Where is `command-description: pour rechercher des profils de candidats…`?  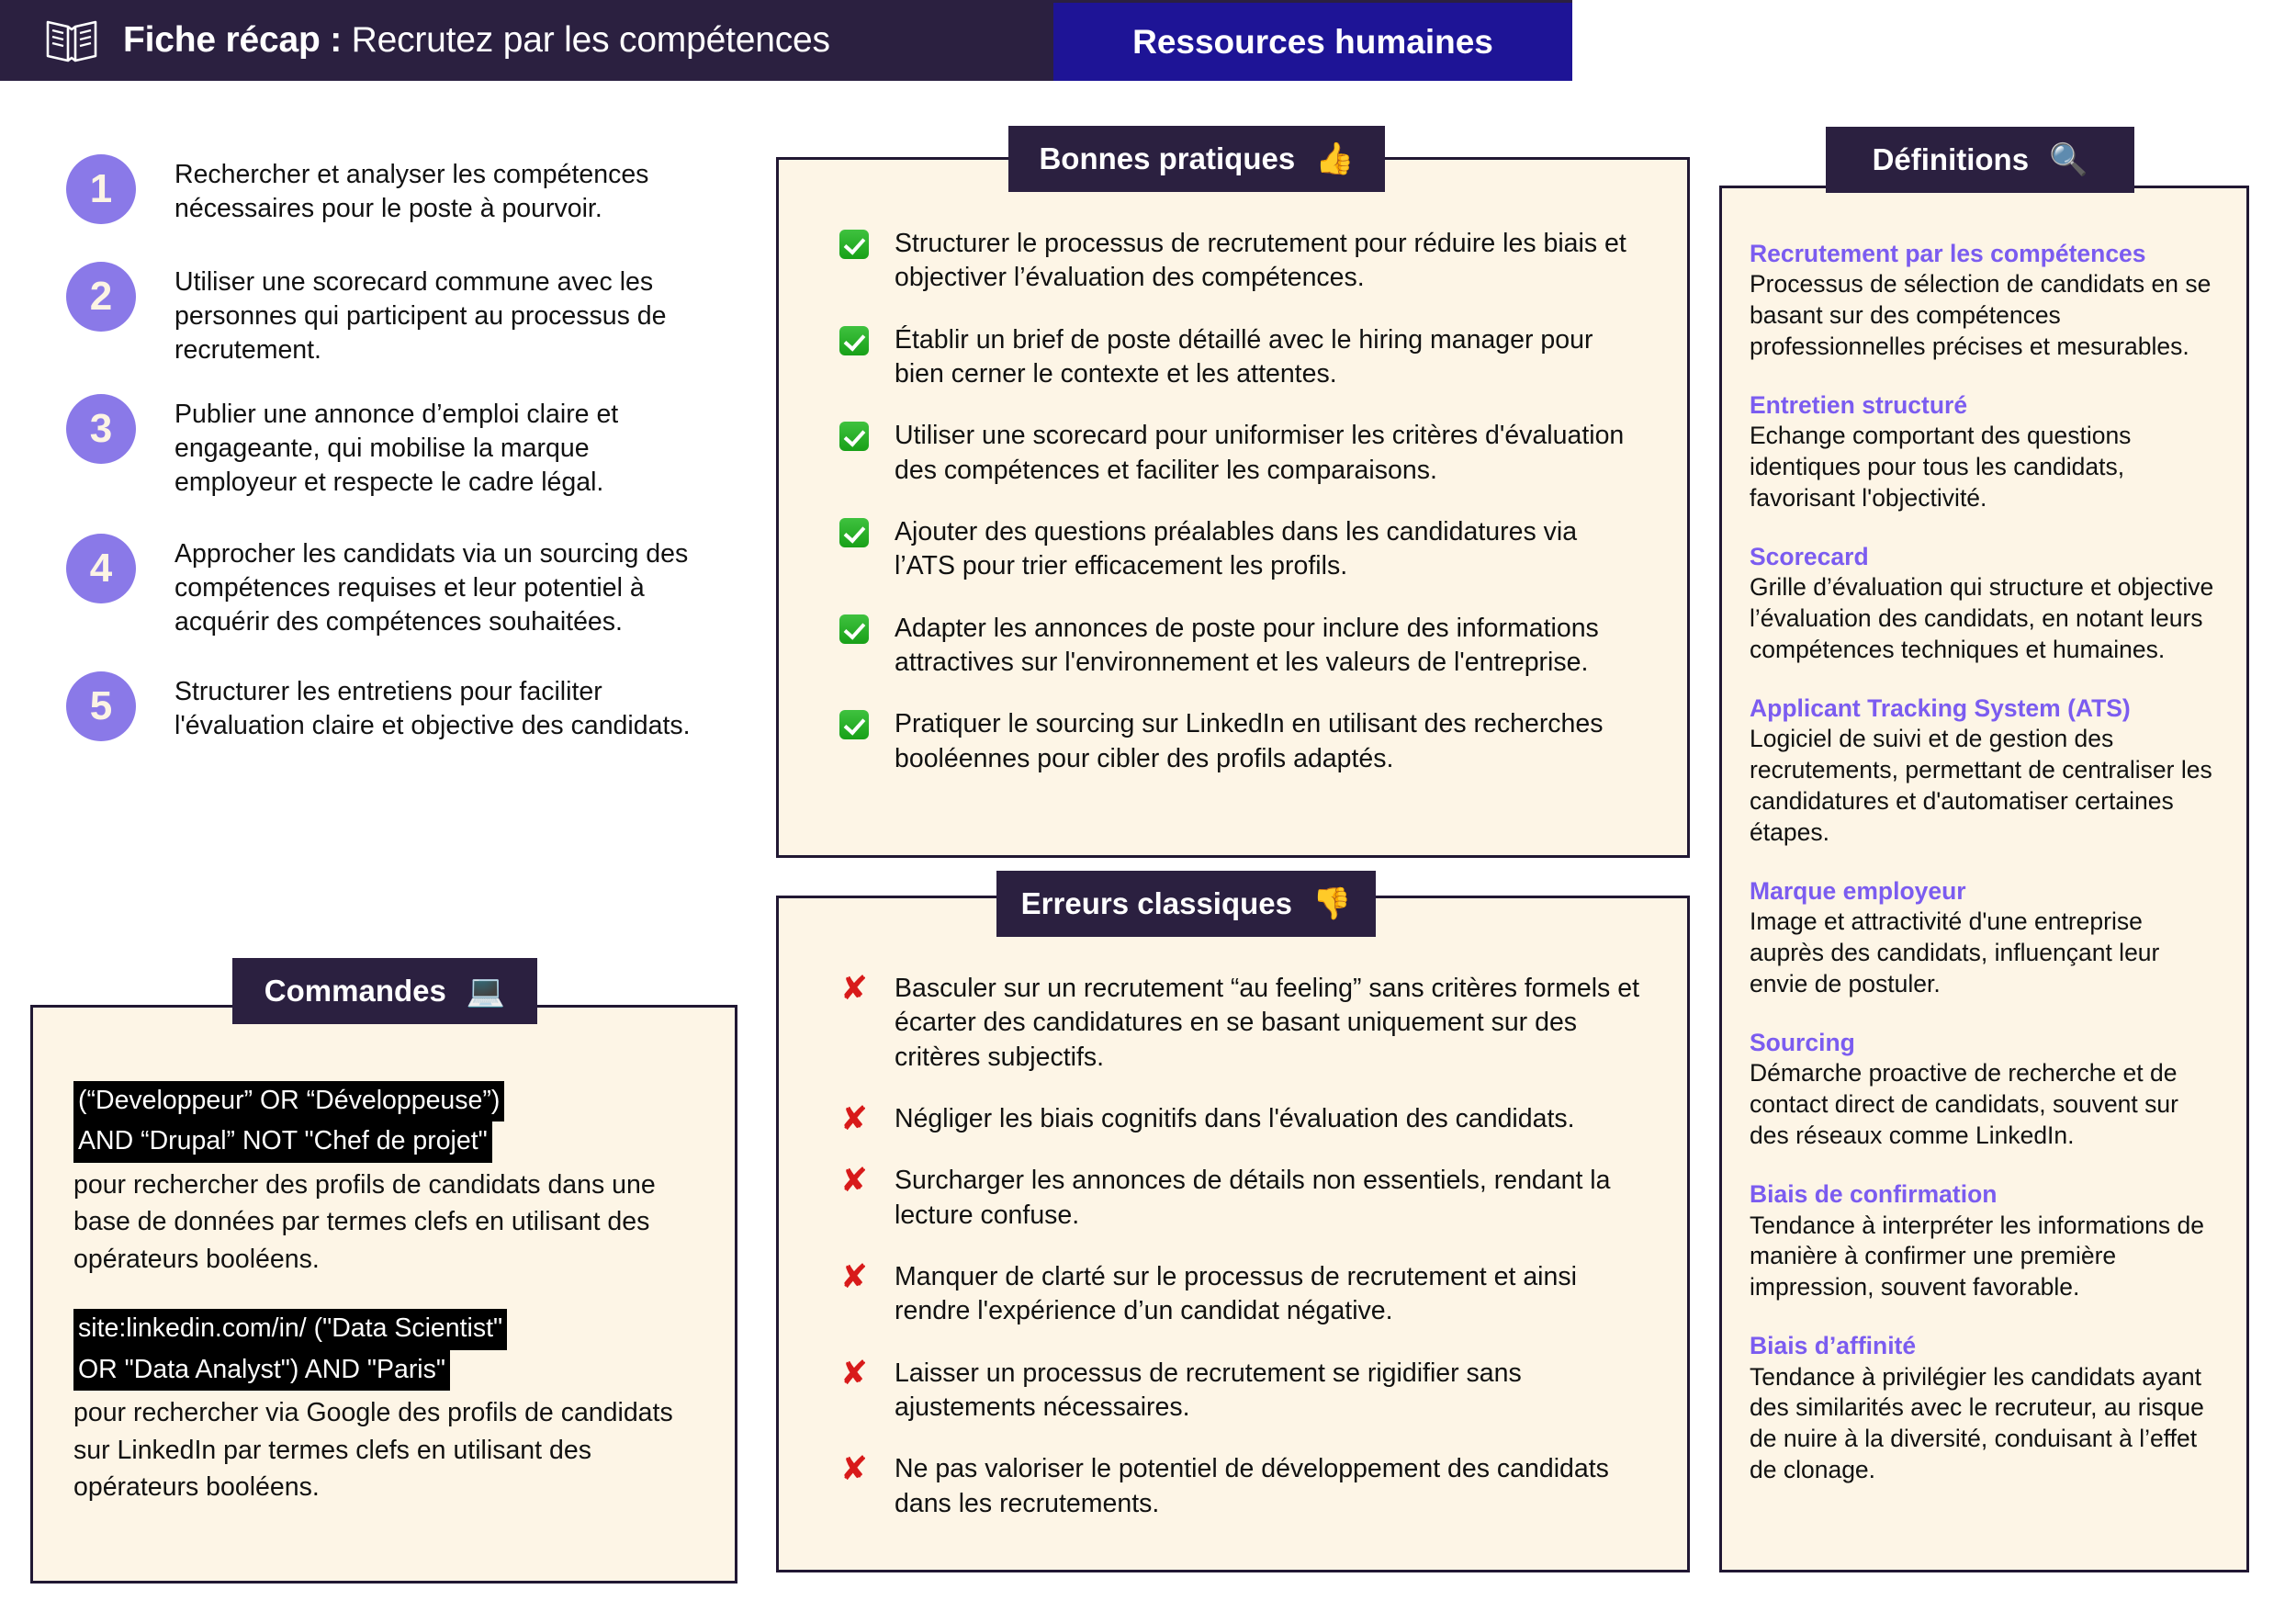
command-description: pour rechercher des profils de candidats… is located at coordinates (364, 1221).